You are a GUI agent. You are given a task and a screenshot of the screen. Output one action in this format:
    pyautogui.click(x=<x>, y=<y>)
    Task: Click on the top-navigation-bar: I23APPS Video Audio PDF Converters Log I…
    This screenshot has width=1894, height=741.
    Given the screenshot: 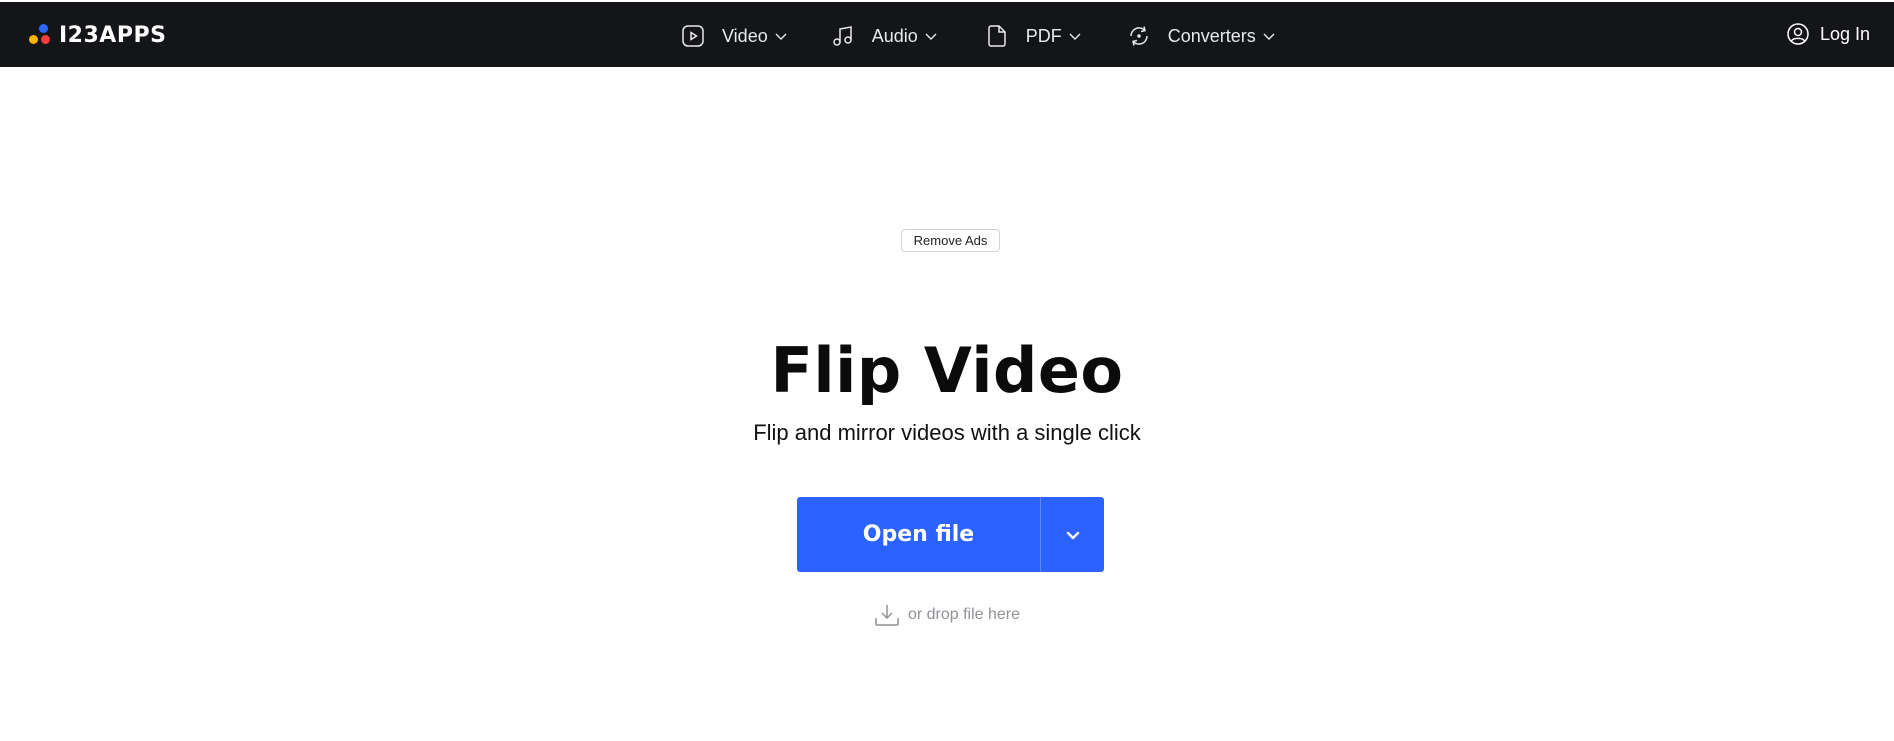 What is the action you would take?
    pyautogui.click(x=947, y=33)
    